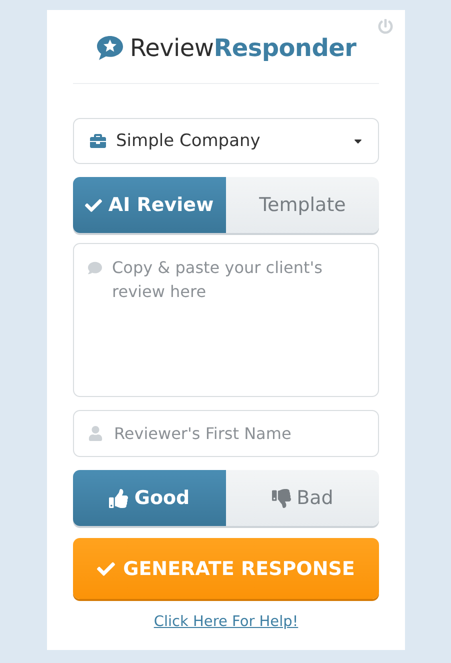 Image resolution: width=451 pixels, height=663 pixels. Describe the element at coordinates (302, 498) in the screenshot. I see `segment-tab: Bad` at that location.